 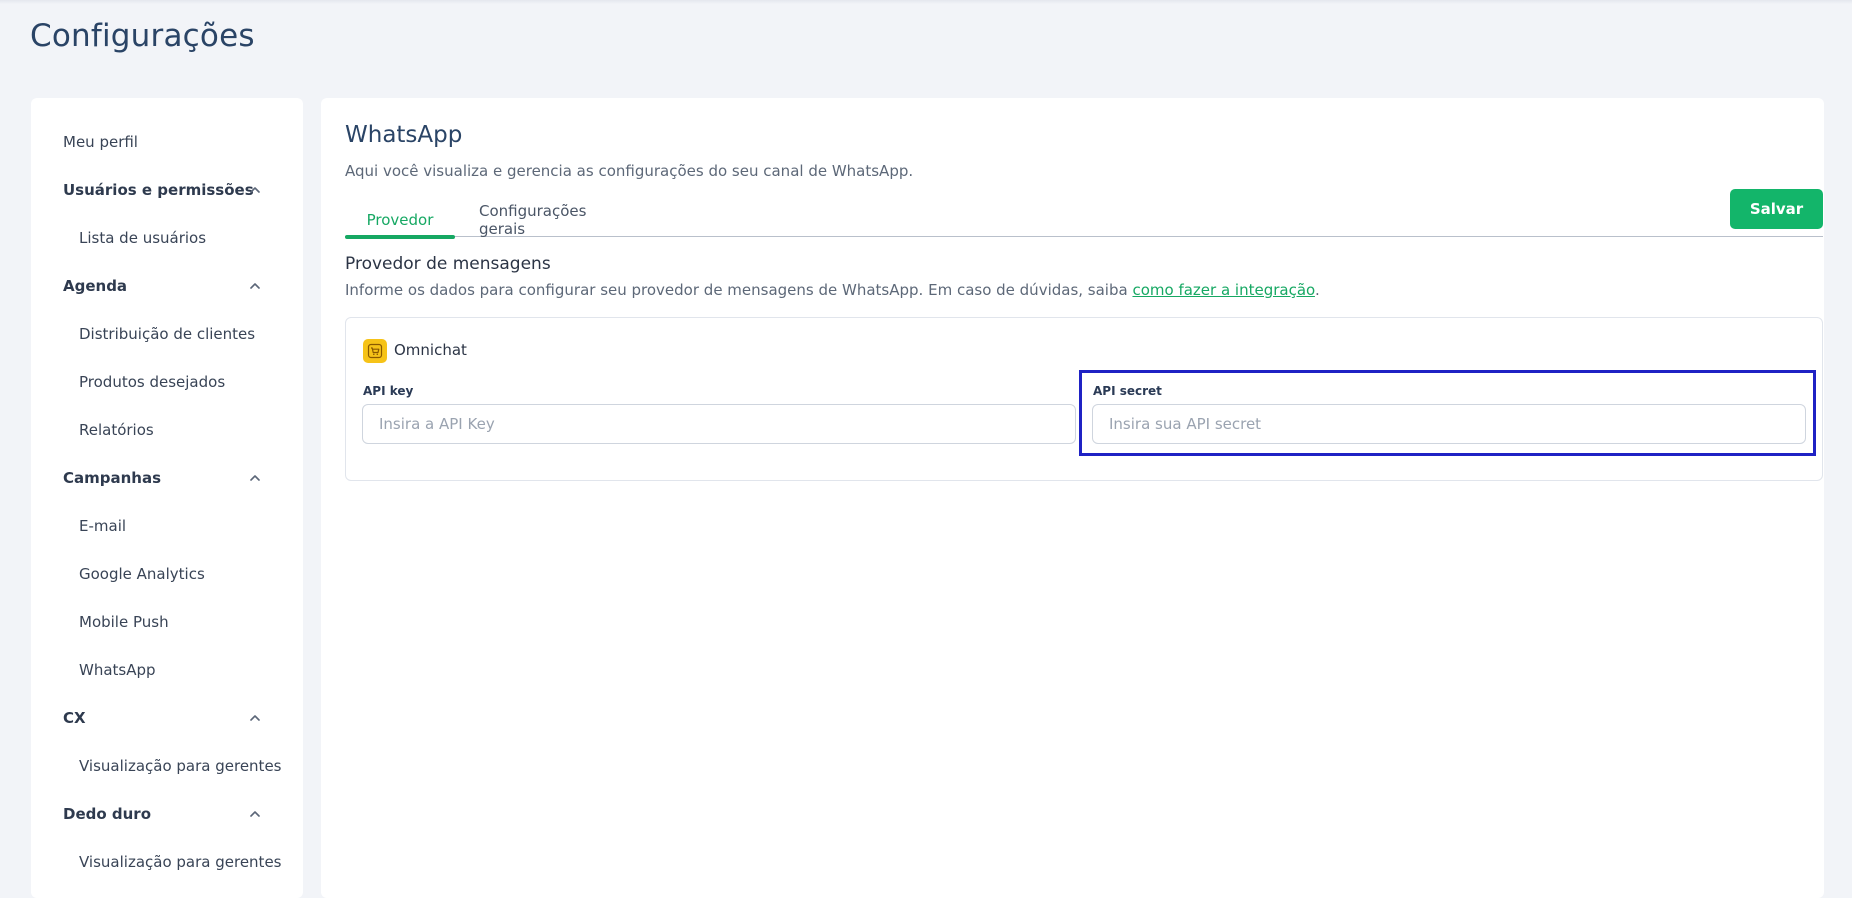 I want to click on sidebar-section-label: Dedo duro, so click(x=107, y=814).